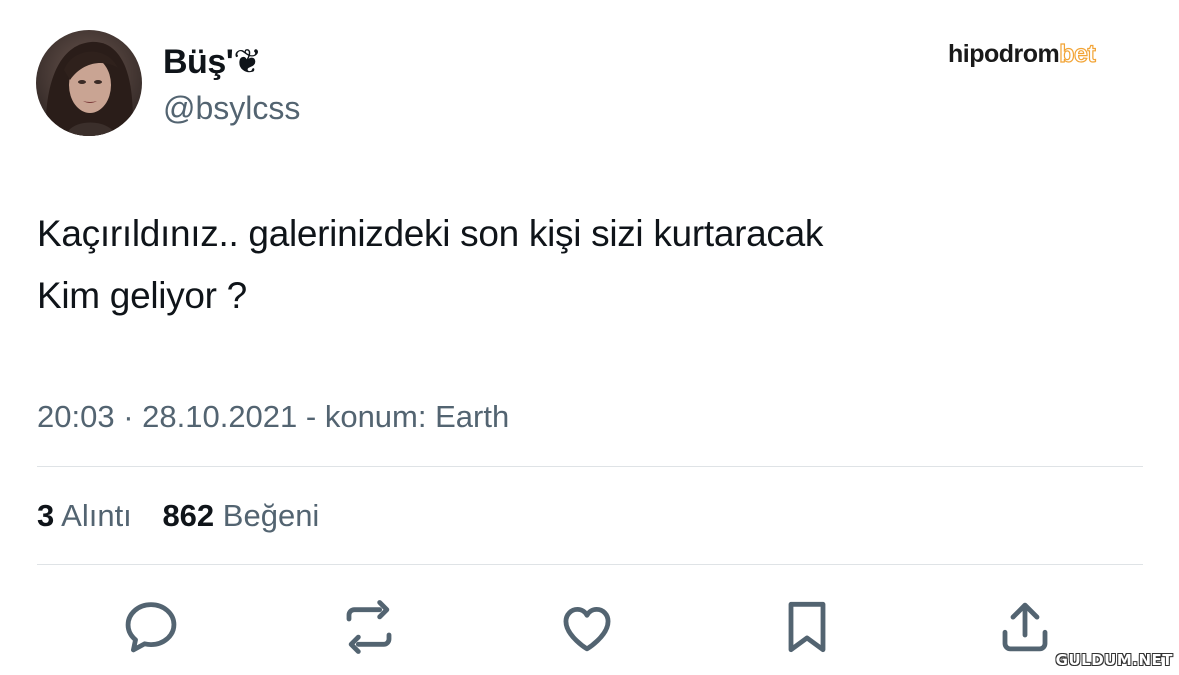  Describe the element at coordinates (96, 515) in the screenshot. I see `quotes-label: Alıntı` at that location.